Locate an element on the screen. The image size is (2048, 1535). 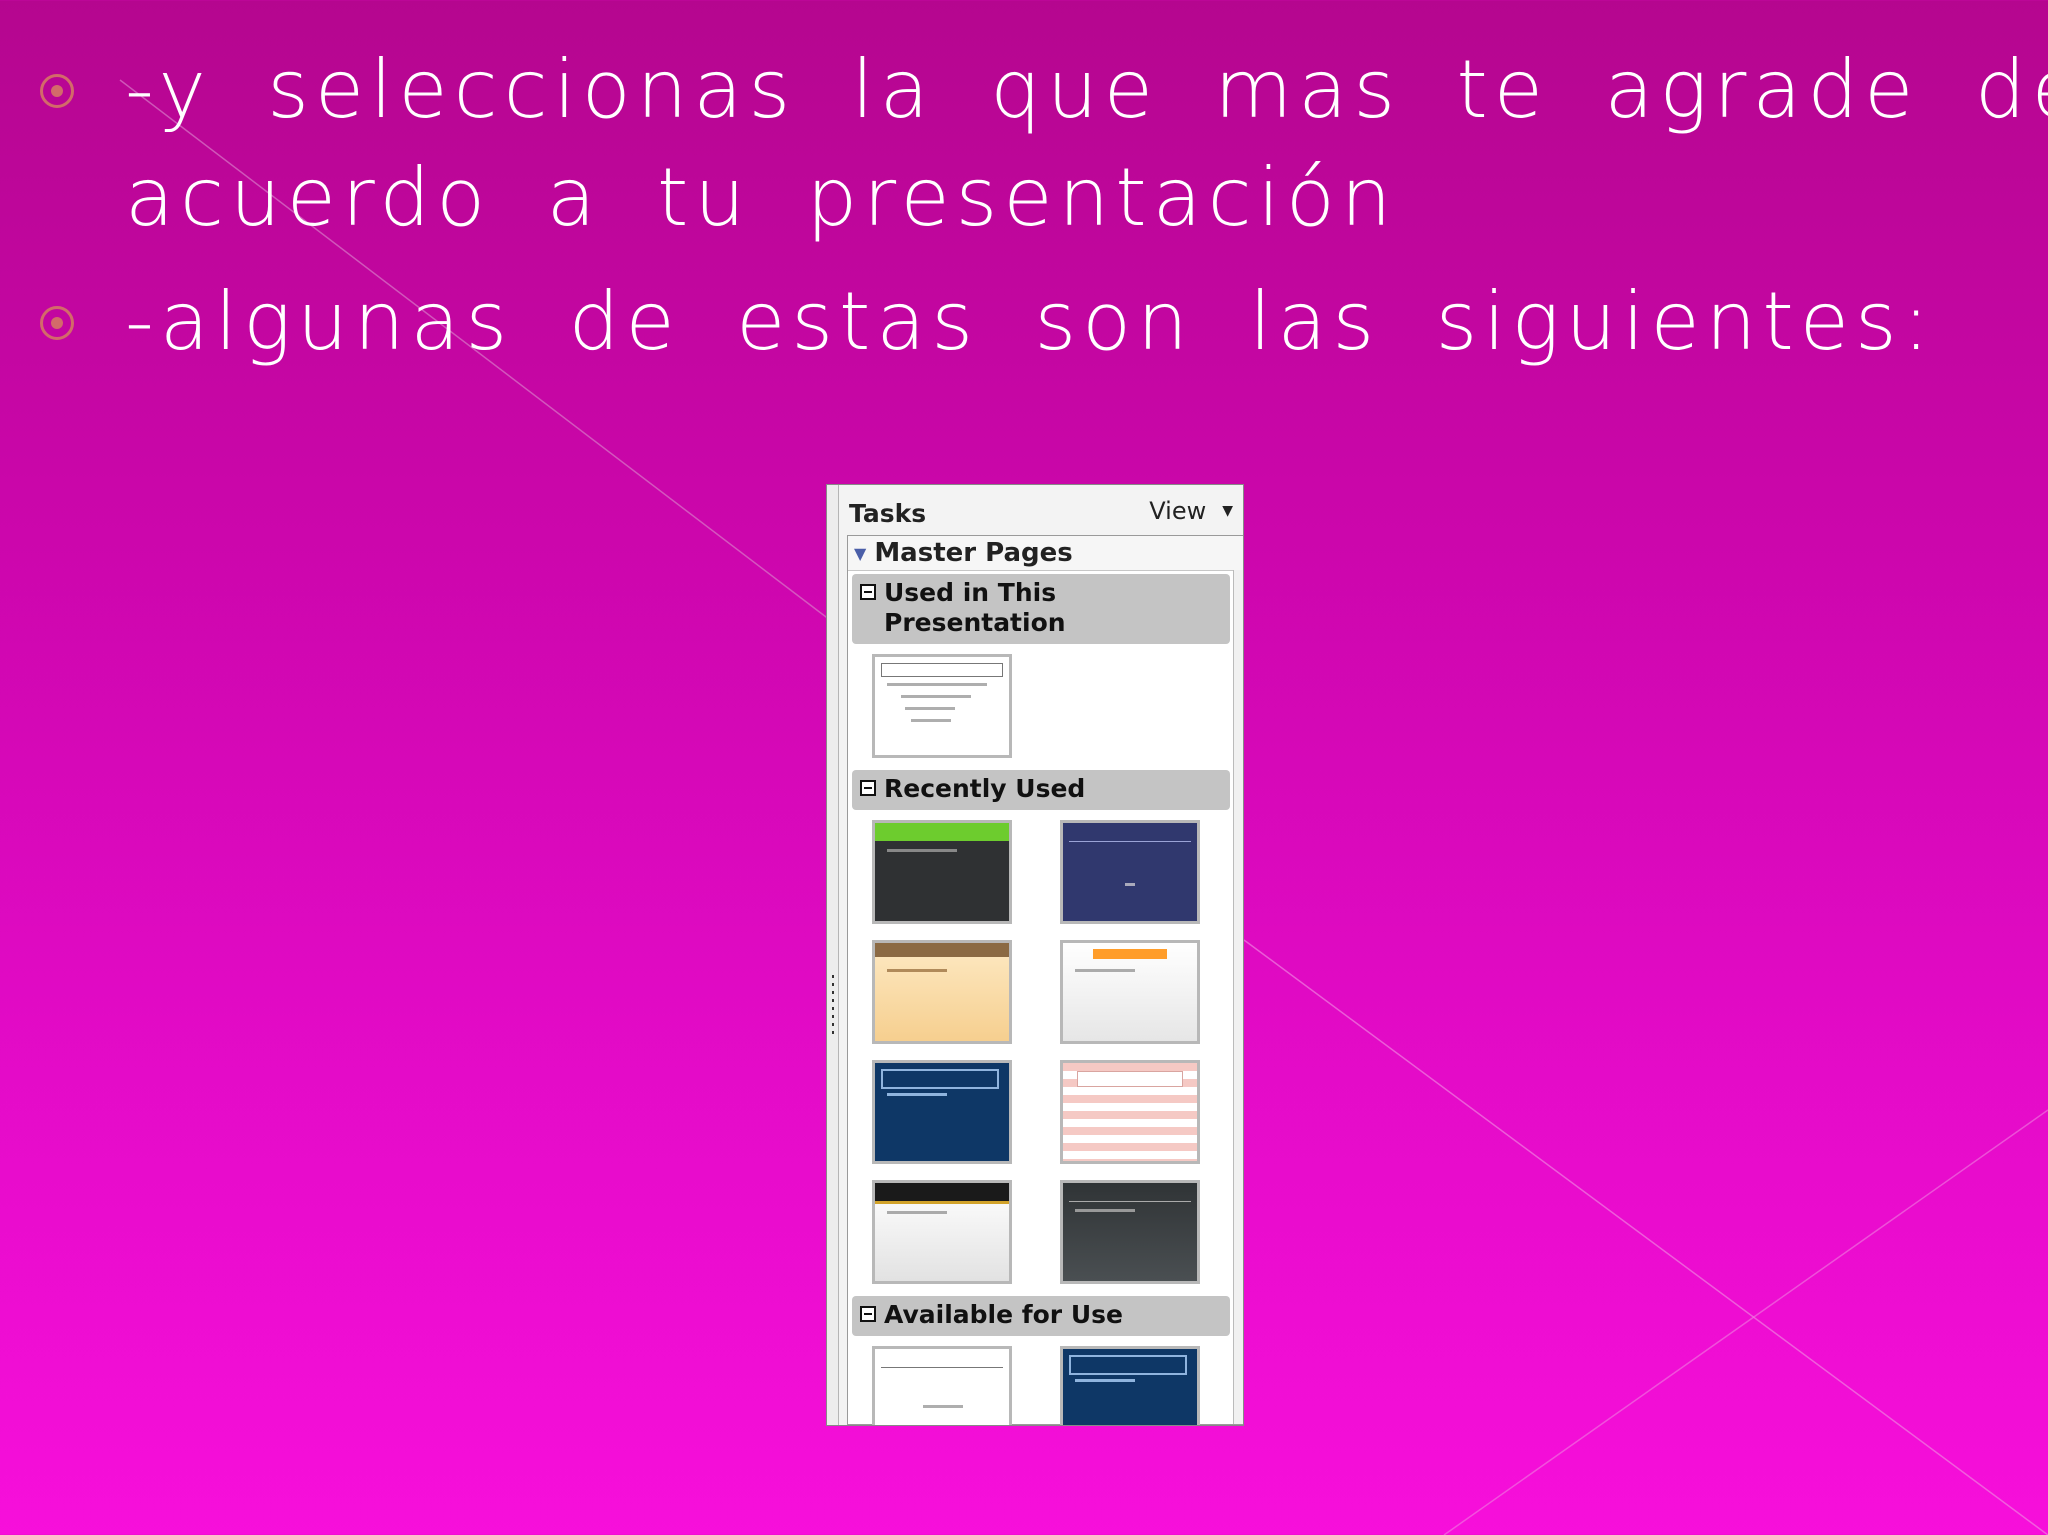
section-recently-used: Recently Used is located at coordinates (1041, 790).